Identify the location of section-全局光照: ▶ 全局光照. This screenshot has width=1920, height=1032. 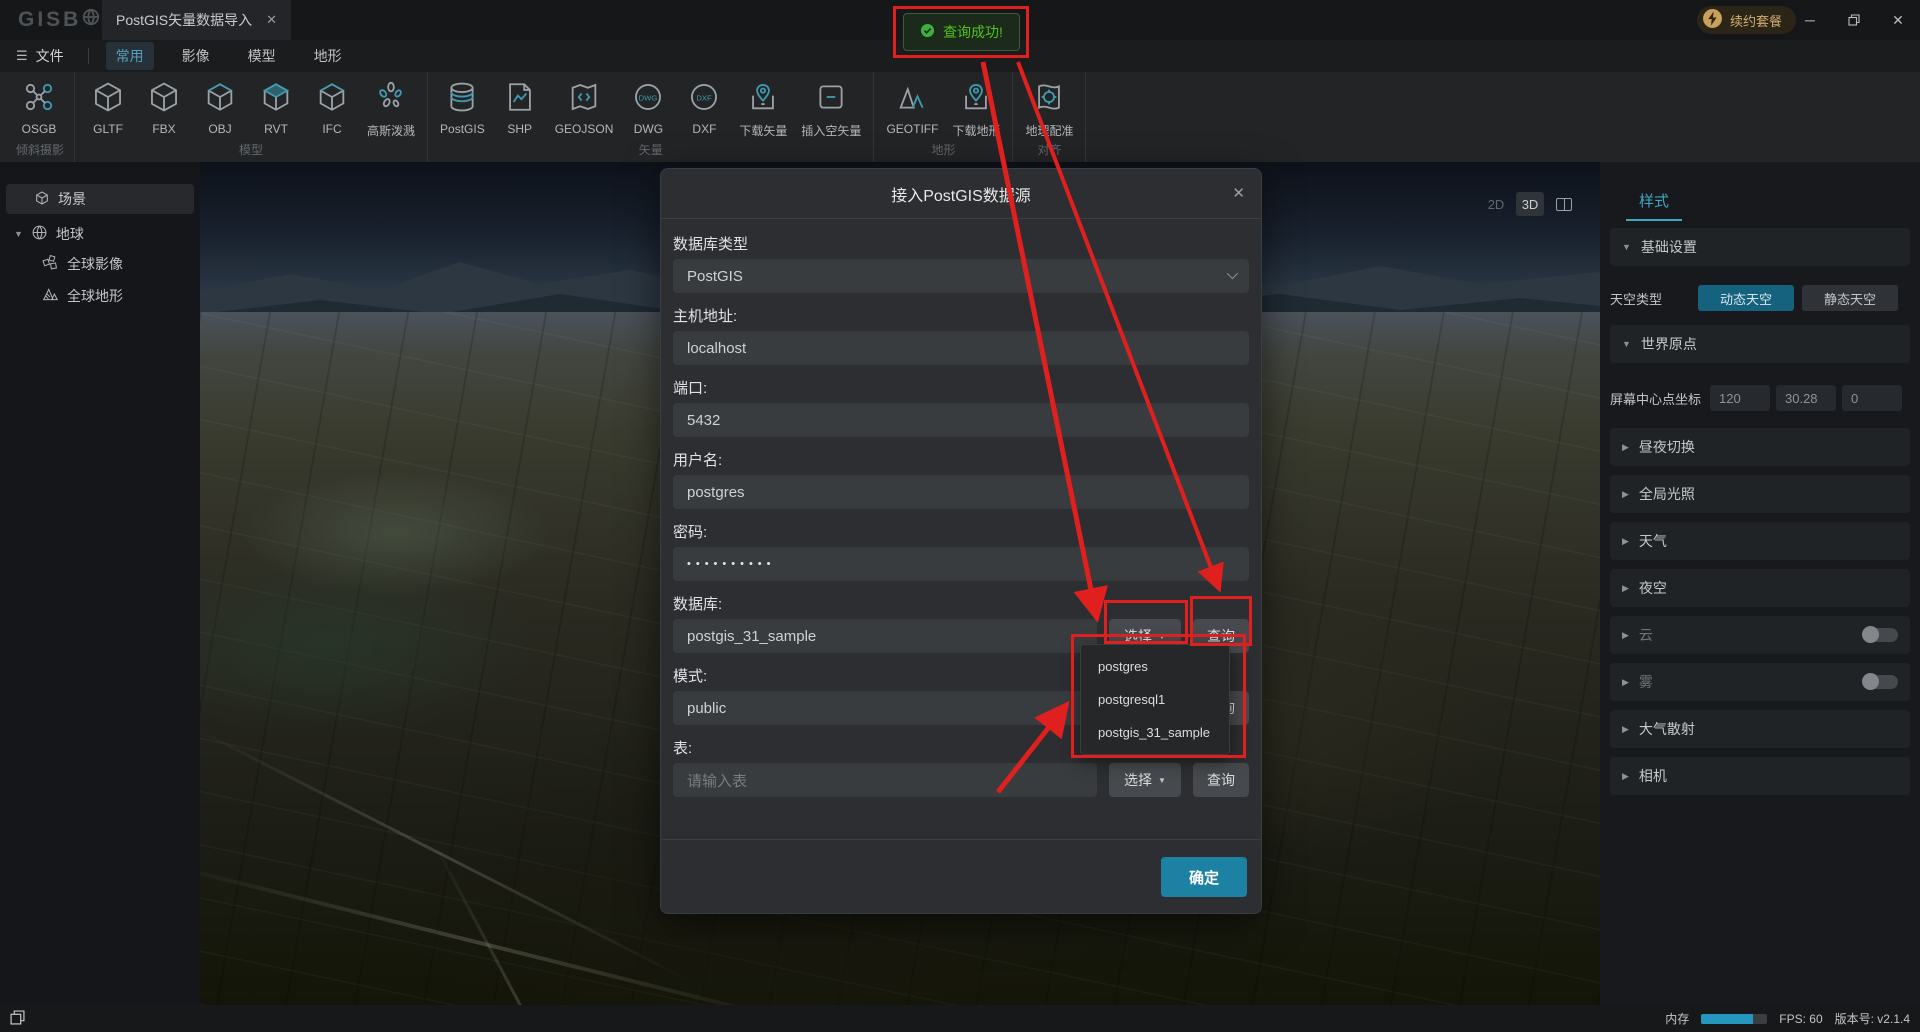
(1760, 494).